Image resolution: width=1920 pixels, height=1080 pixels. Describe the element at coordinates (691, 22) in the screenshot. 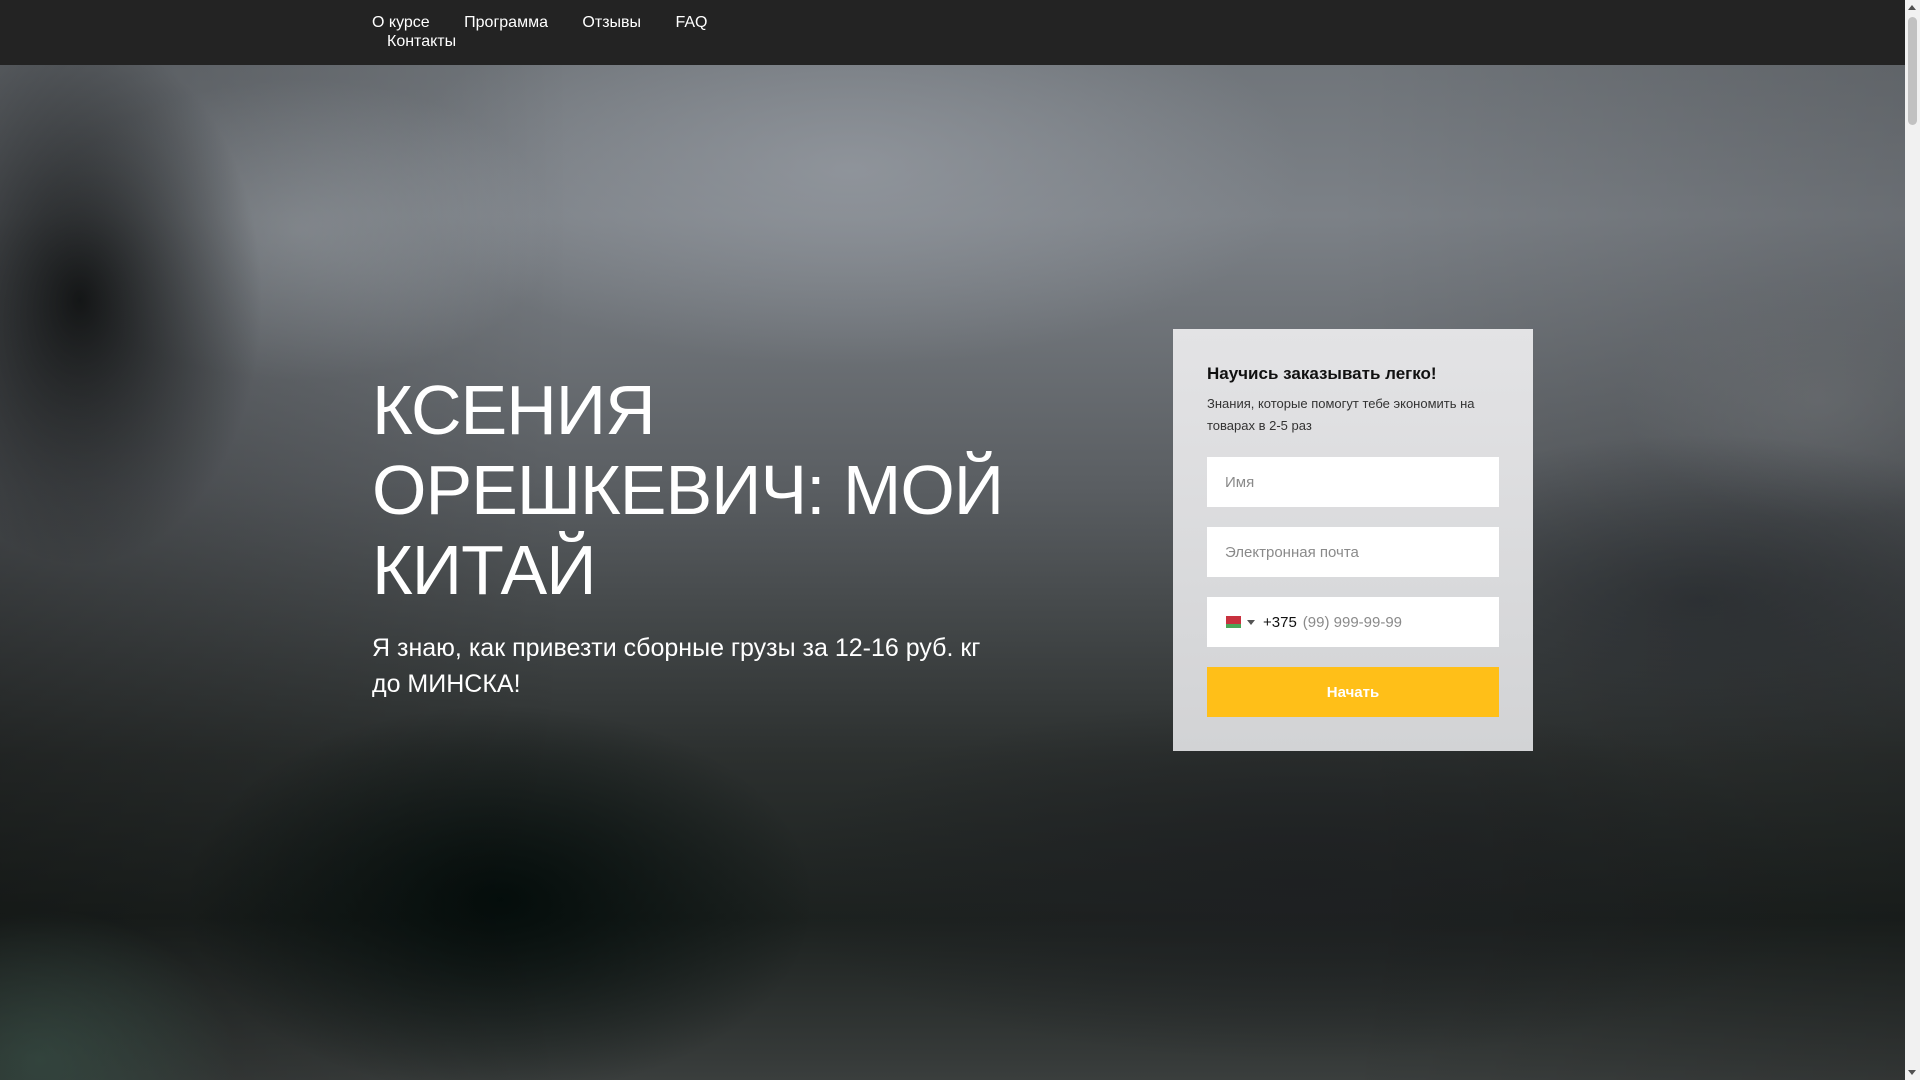

I see `nav-item-faq: FAQ` at that location.